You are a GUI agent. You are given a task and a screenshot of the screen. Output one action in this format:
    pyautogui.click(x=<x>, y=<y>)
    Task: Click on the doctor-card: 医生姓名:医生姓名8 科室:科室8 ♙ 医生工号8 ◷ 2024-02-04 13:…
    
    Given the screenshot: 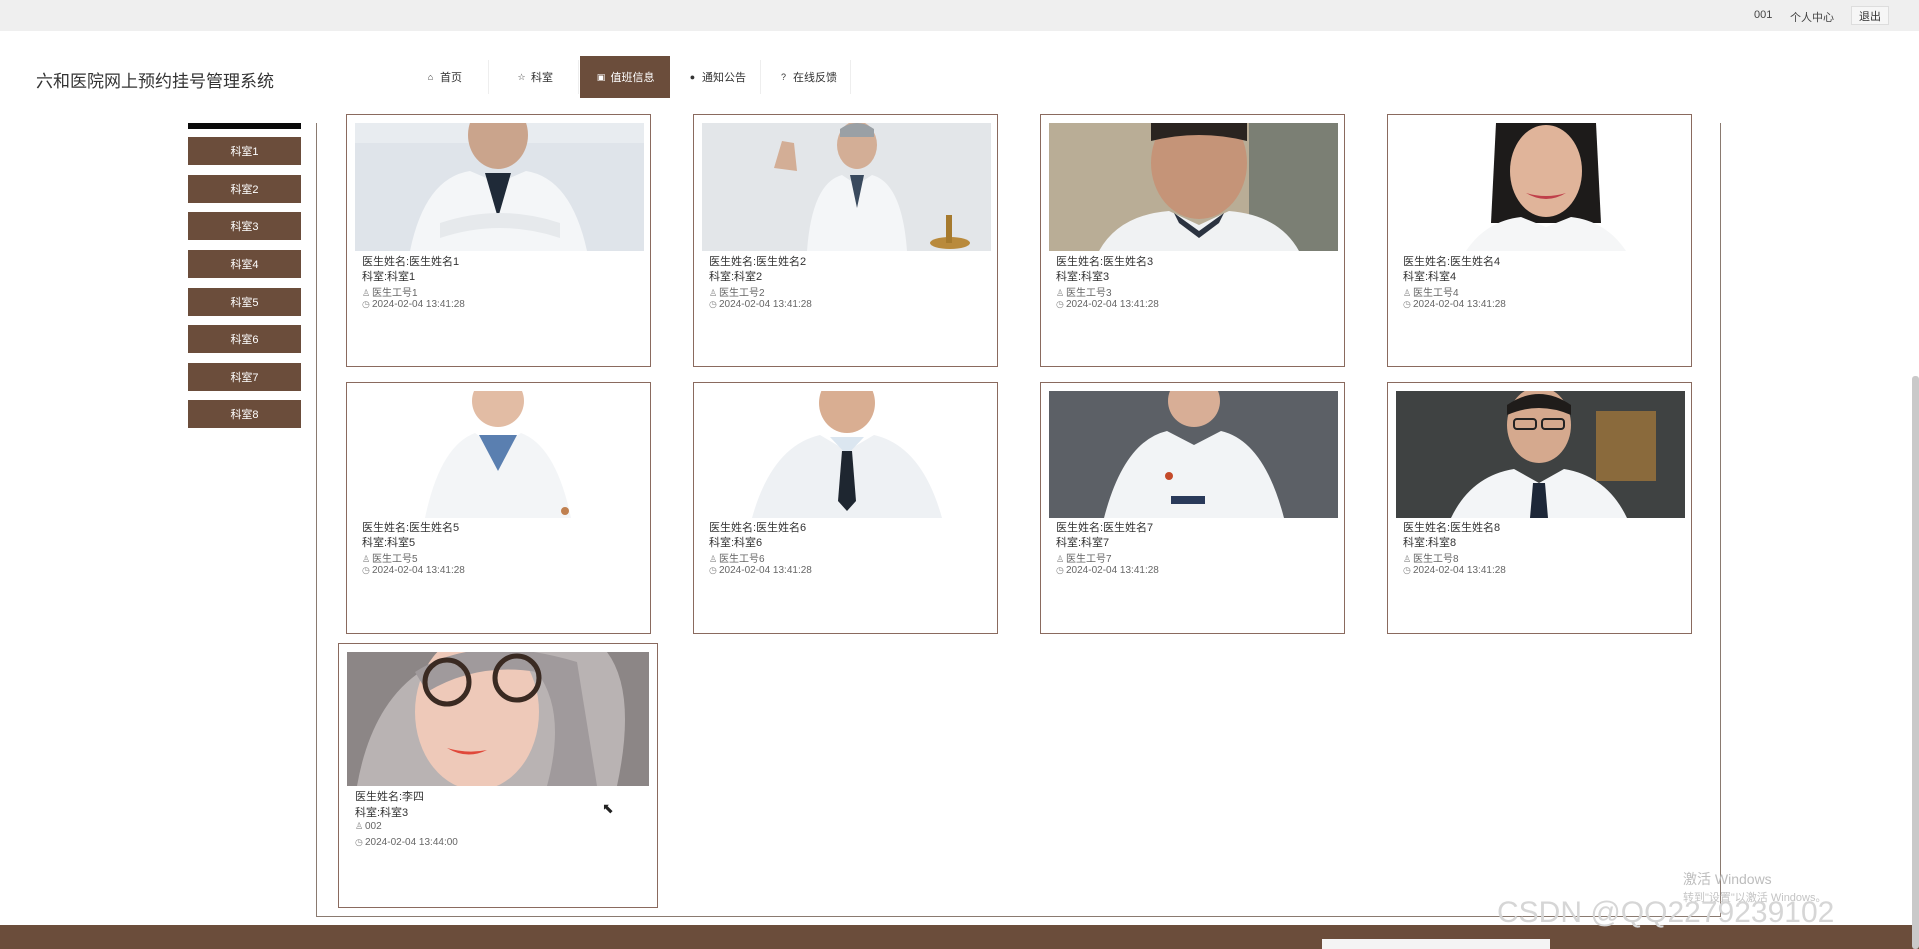 What is the action you would take?
    pyautogui.click(x=1539, y=508)
    